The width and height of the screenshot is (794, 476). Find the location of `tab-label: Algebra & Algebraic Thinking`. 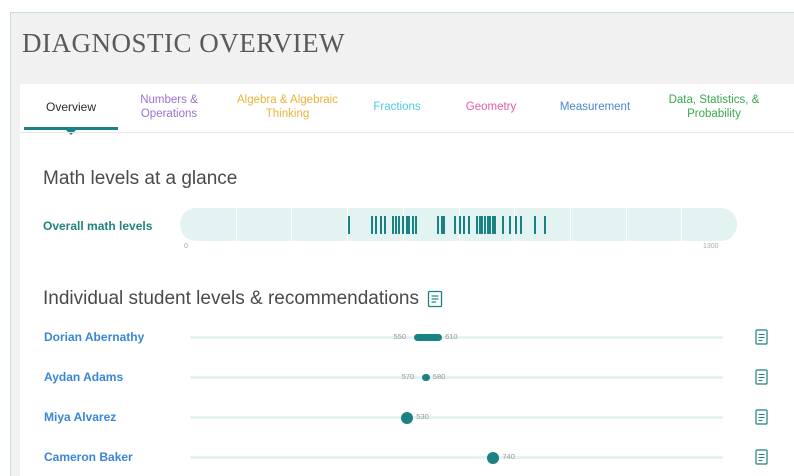

tab-label: Algebra & Algebraic Thinking is located at coordinates (287, 107).